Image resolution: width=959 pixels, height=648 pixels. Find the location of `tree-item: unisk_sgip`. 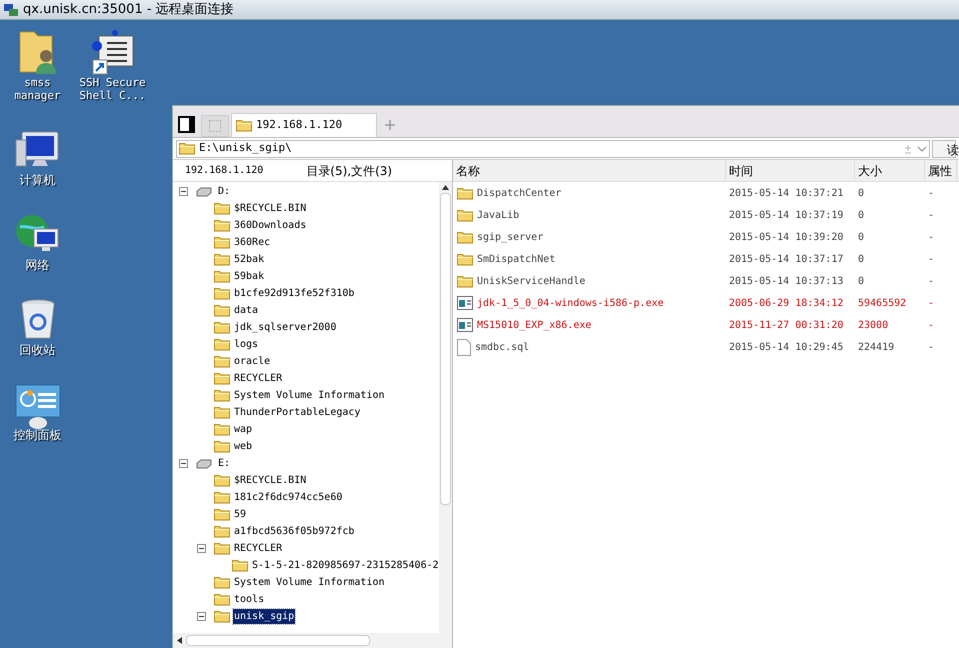

tree-item: unisk_sgip is located at coordinates (264, 616).